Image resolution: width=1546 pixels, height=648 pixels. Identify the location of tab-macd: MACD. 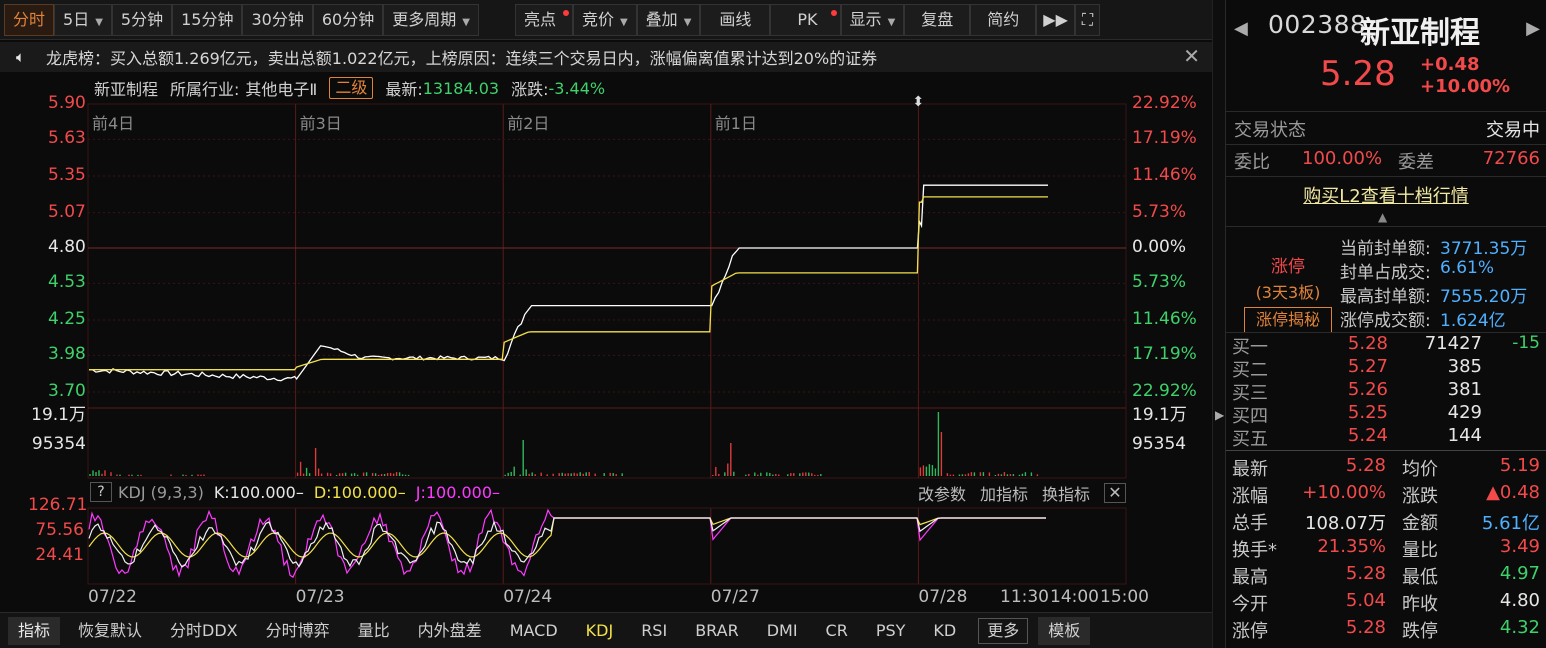
(534, 631).